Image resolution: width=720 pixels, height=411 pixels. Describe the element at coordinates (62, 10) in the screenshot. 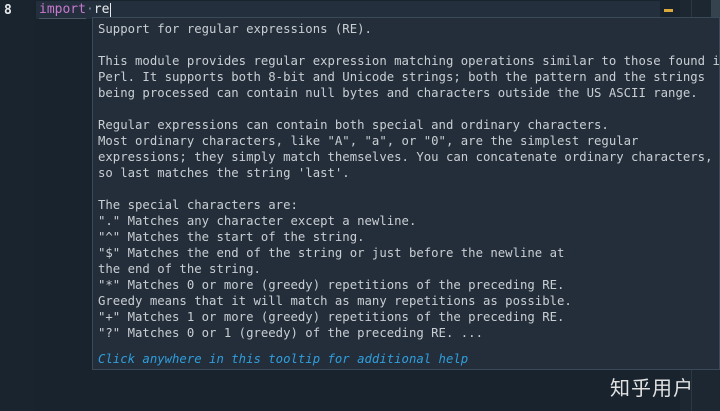

I see `import-keyword: import` at that location.